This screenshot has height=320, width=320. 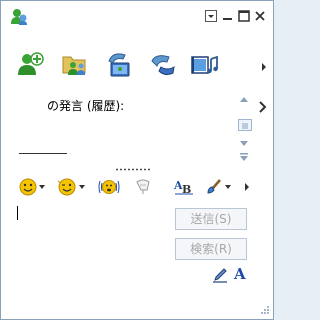 I want to click on history-divider, so click(x=43, y=153).